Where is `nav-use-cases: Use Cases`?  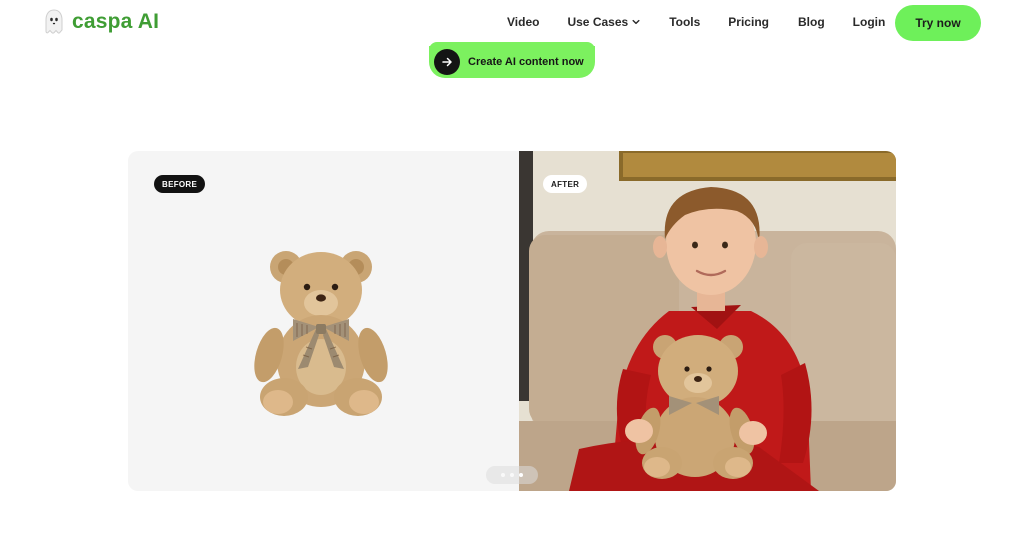
nav-use-cases: Use Cases is located at coordinates (603, 22).